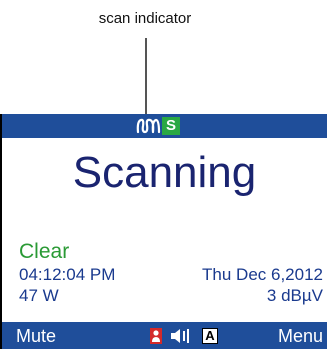 The image size is (327, 349). What do you see at coordinates (294, 295) in the screenshot?
I see `signal-level: 3 dBµV` at bounding box center [294, 295].